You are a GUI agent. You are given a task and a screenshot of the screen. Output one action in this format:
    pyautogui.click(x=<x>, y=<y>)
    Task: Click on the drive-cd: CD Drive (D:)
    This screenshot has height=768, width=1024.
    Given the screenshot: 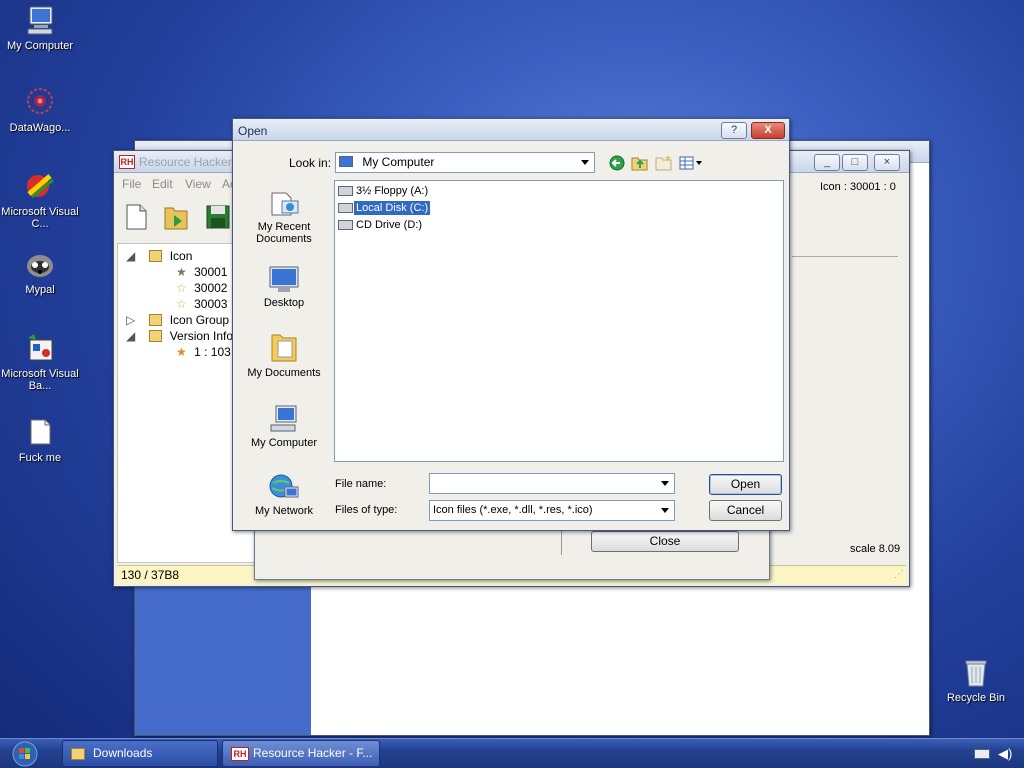 What is the action you would take?
    pyautogui.click(x=381, y=225)
    